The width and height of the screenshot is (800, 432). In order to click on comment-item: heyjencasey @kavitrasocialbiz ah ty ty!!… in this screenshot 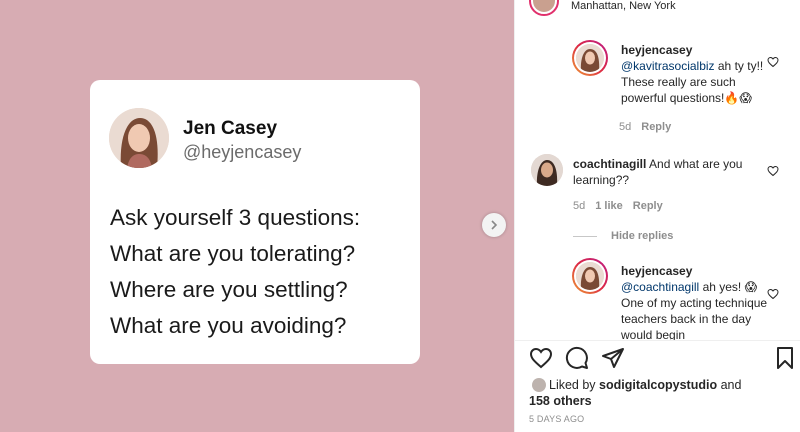, I will do `click(657, 78)`.